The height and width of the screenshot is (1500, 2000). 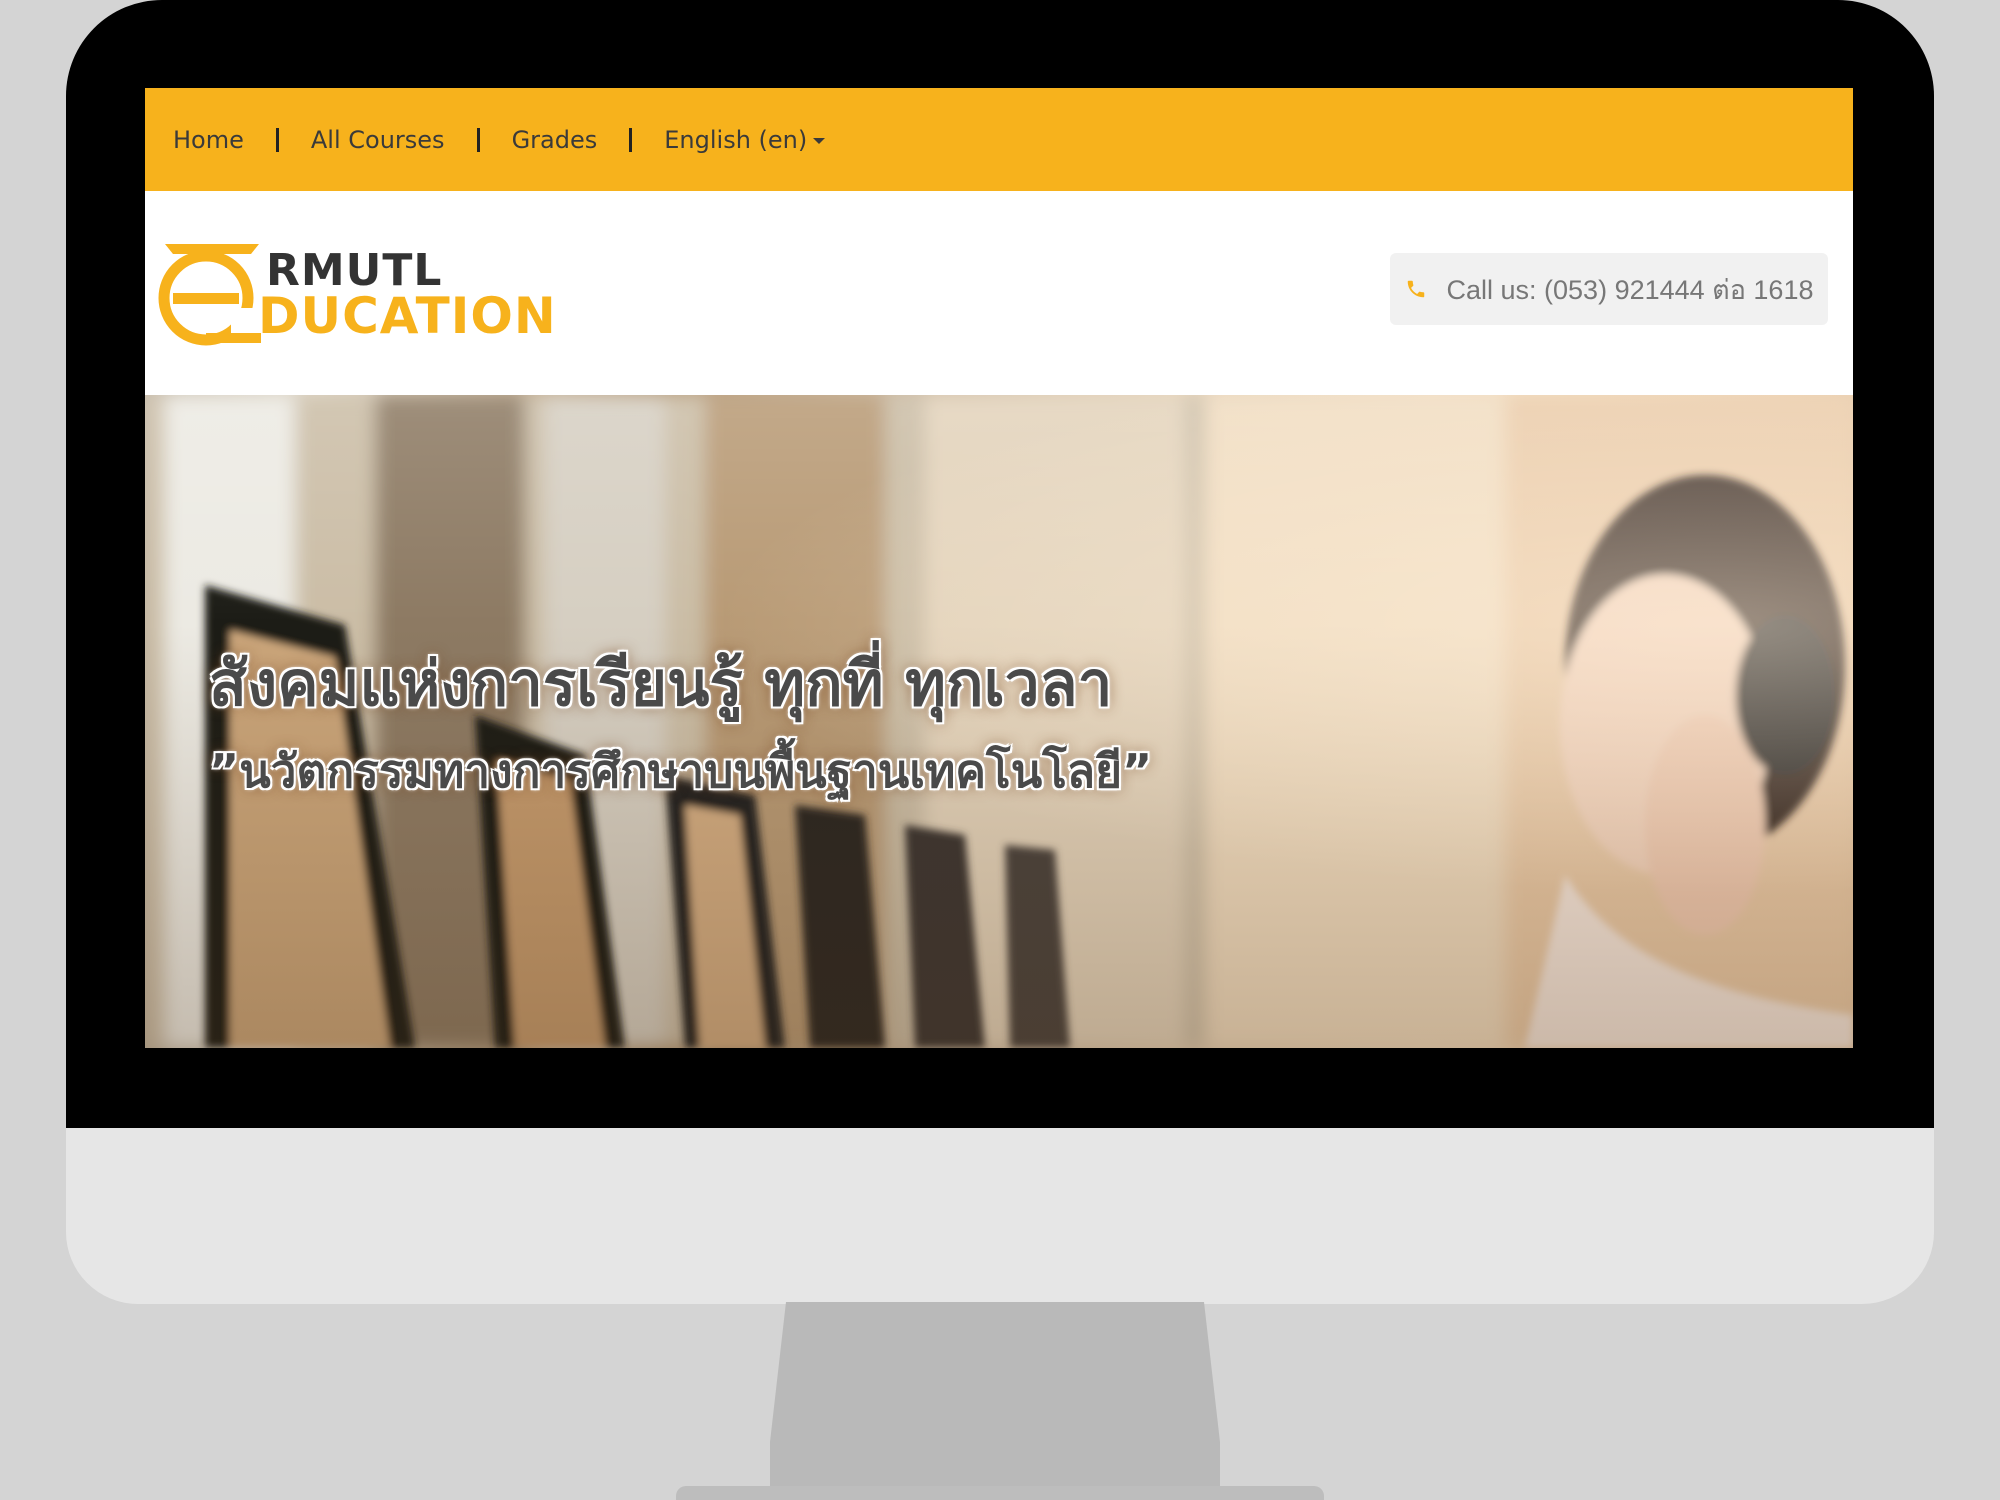 I want to click on call-us-box: Call us: (053) 921444 ต่อ 1618, so click(x=1609, y=289).